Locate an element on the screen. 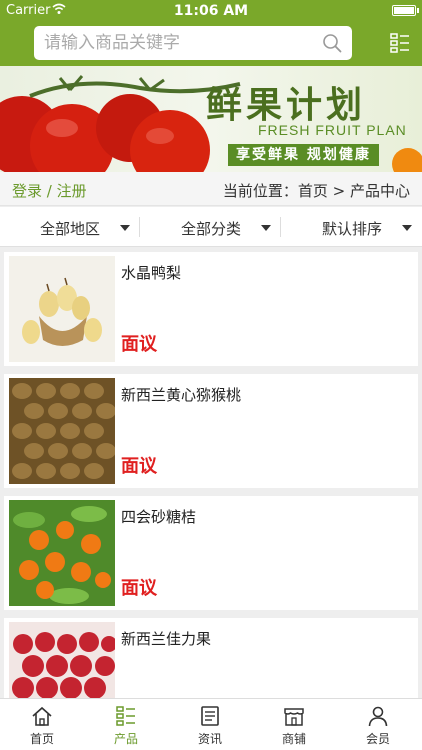  filter-sort: 默认排序 is located at coordinates (352, 227).